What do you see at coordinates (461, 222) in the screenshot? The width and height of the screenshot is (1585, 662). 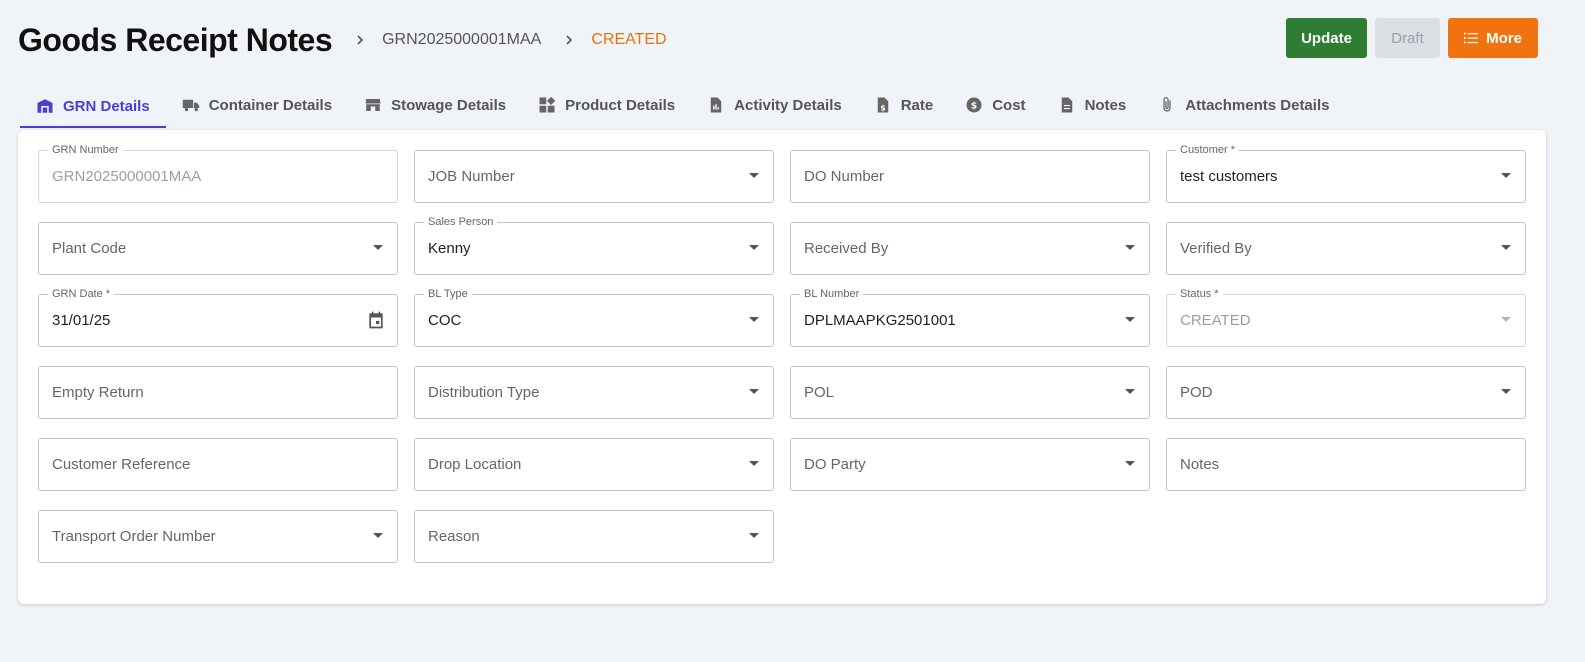 I see `sales-person-label: Sales Person` at bounding box center [461, 222].